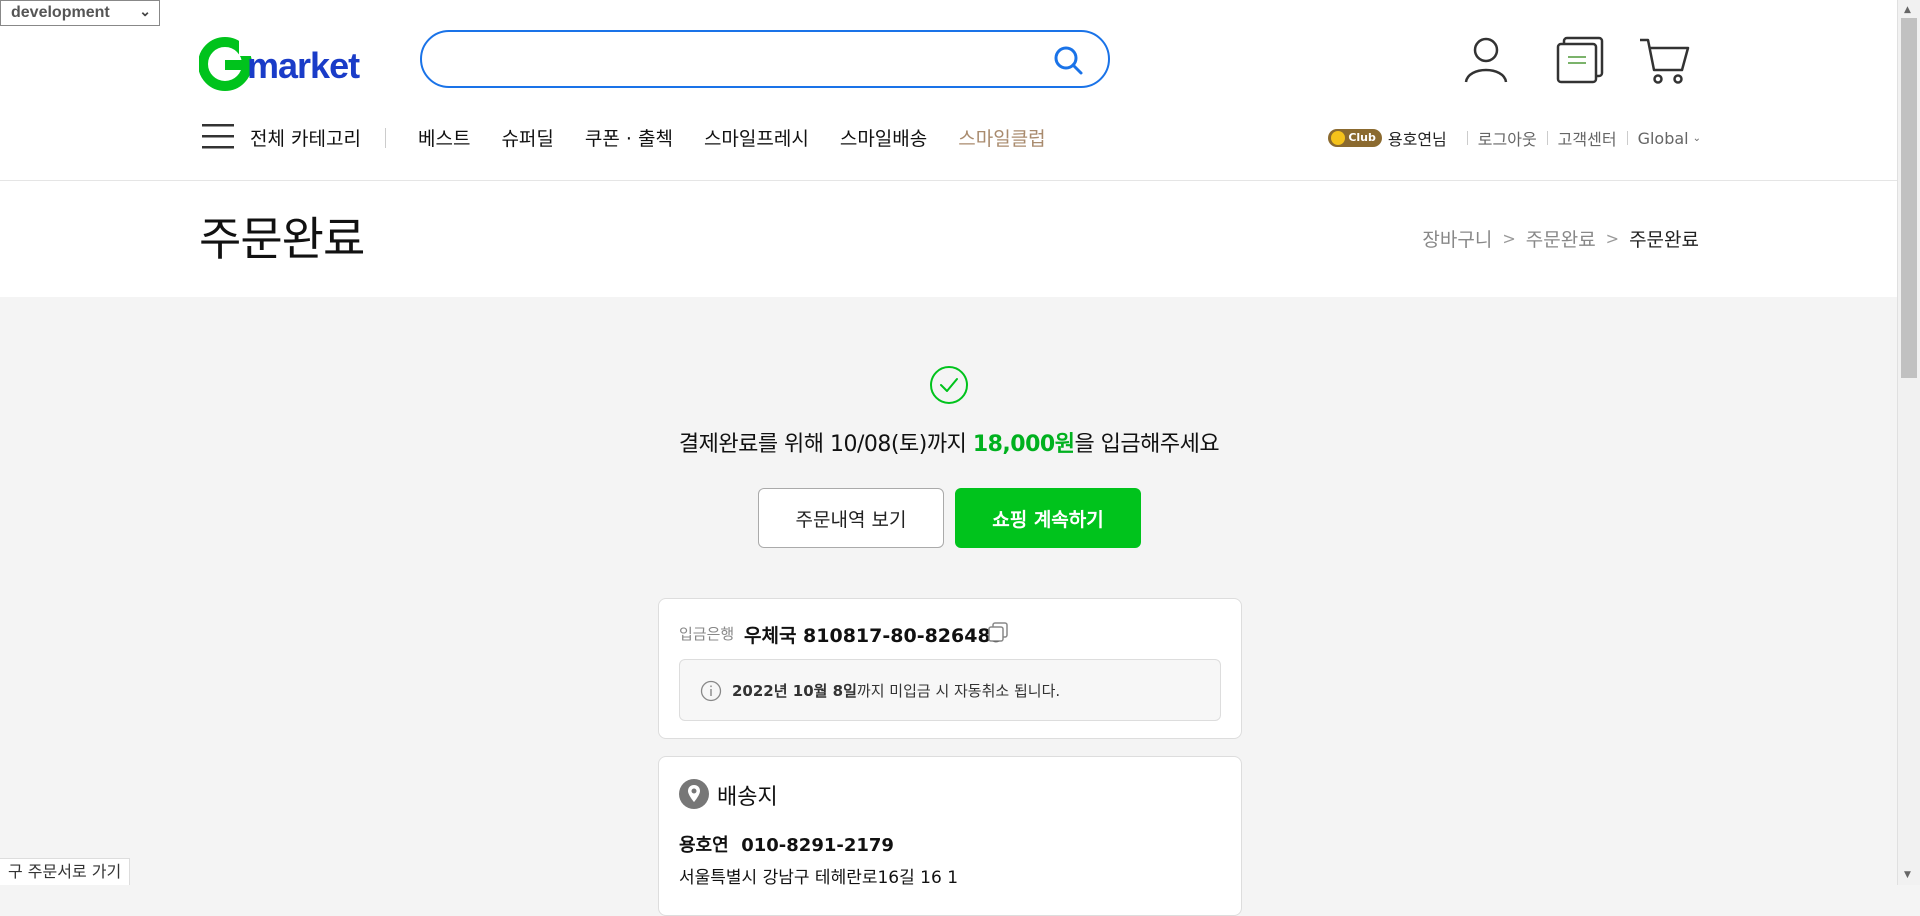 The image size is (1920, 916). I want to click on view-order-history-button: 주문내역 보기, so click(851, 518).